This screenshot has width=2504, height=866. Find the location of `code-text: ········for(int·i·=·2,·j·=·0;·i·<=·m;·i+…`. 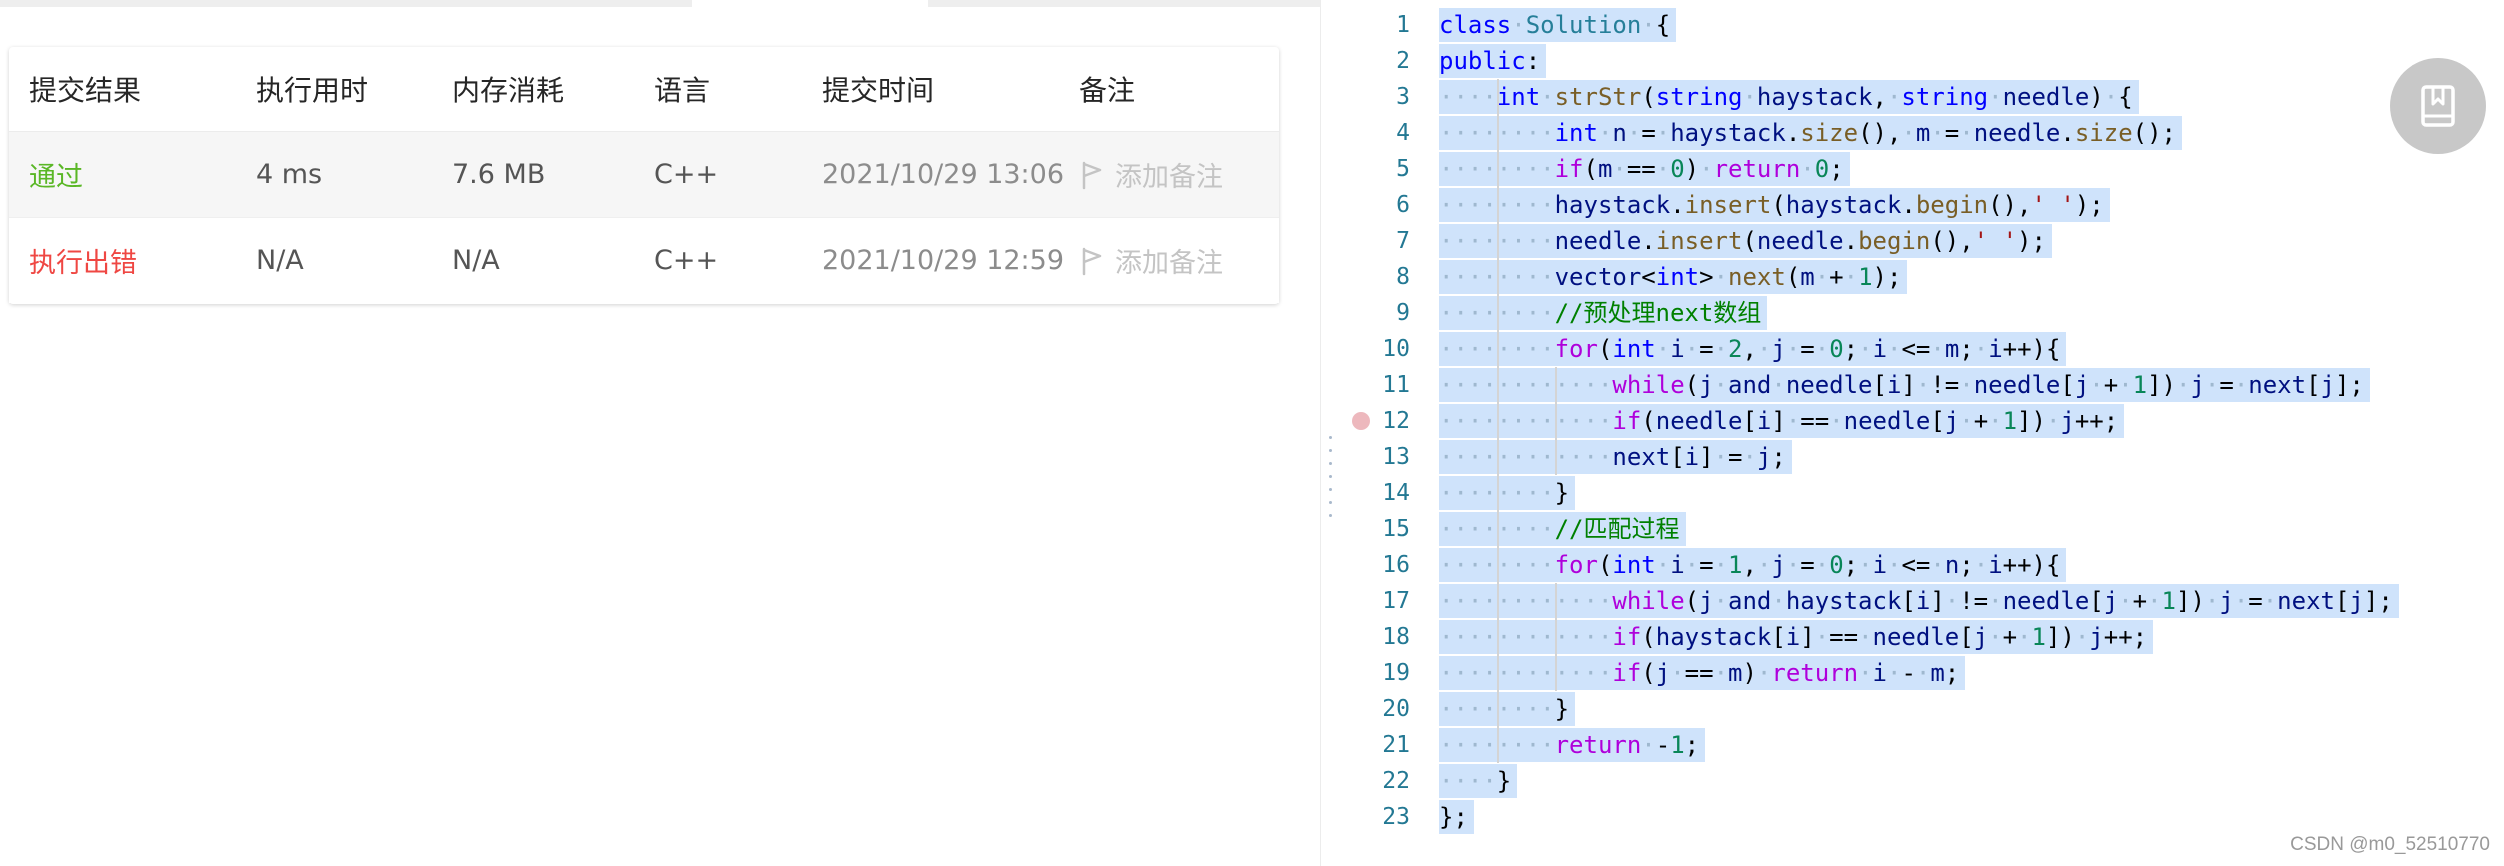

code-text: ········for(int·i·=·2,·j·=·0;·i·<=·m;·i+… is located at coordinates (1753, 349).